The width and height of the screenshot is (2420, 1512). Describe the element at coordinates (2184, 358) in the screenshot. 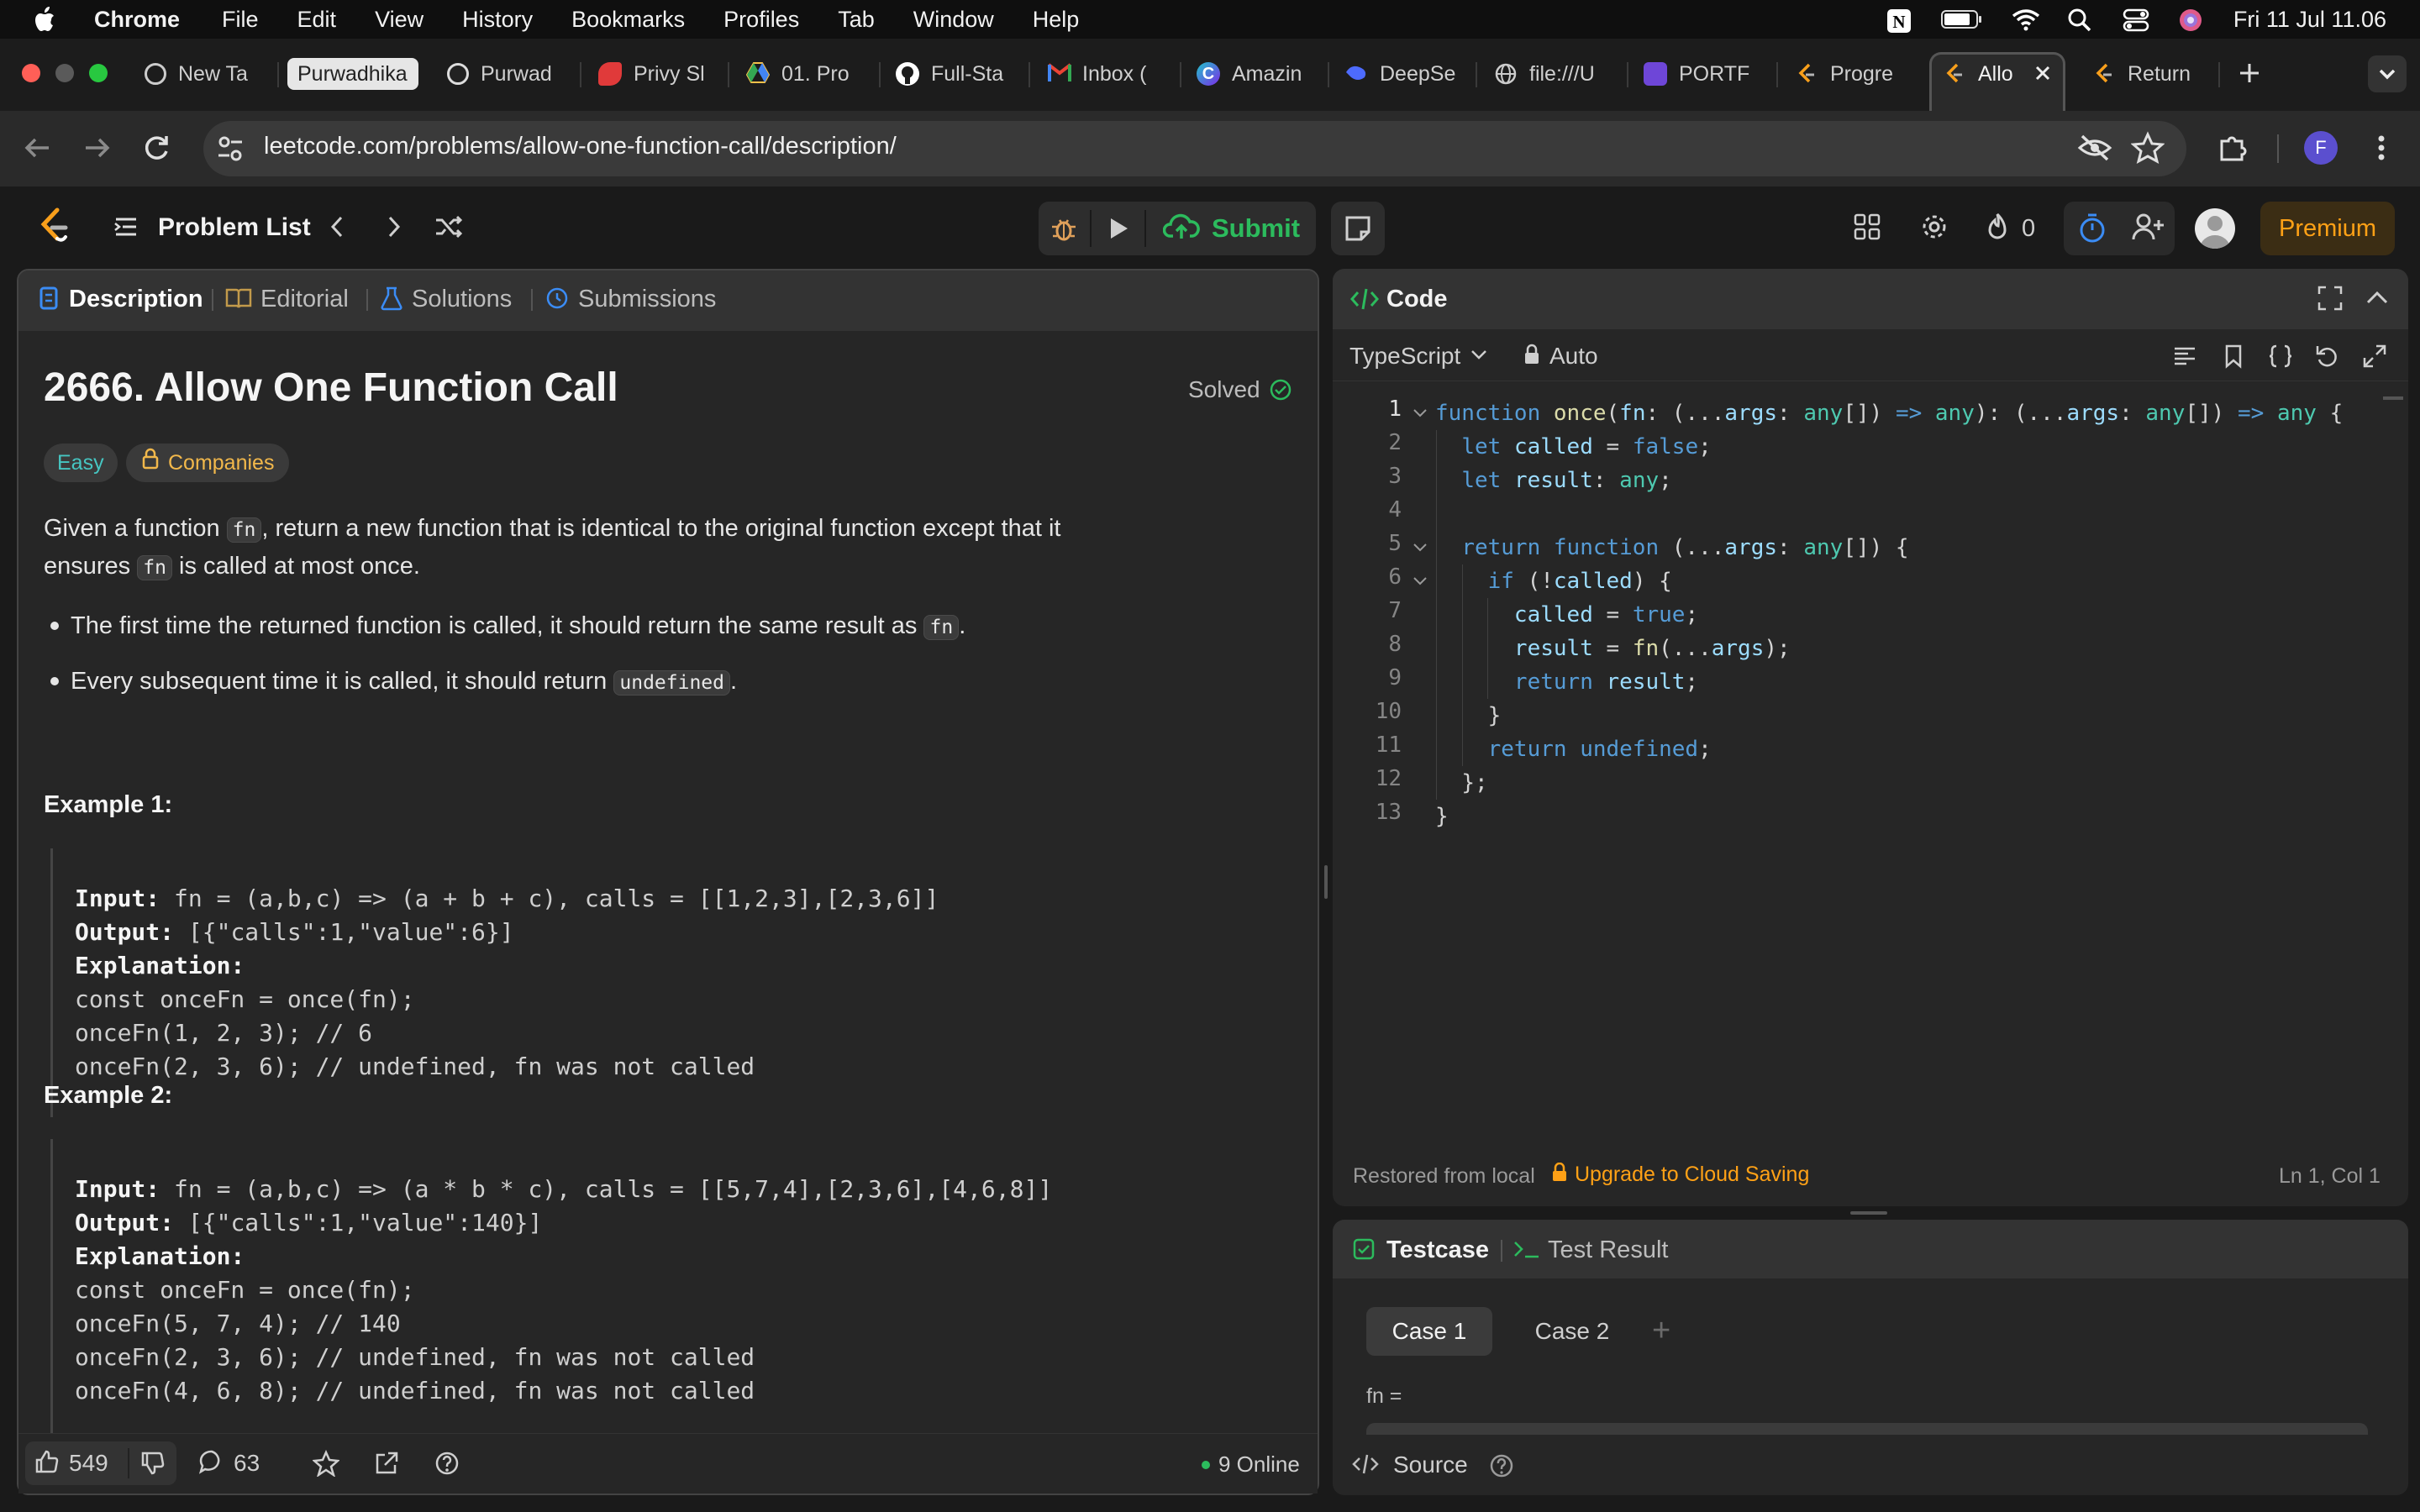

I see `format-code-icon` at that location.